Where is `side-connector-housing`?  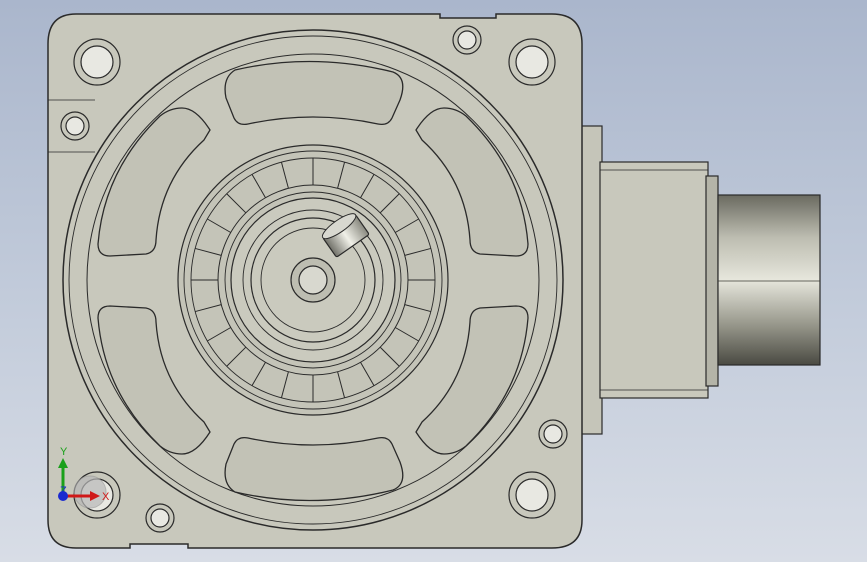 side-connector-housing is located at coordinates (649, 280).